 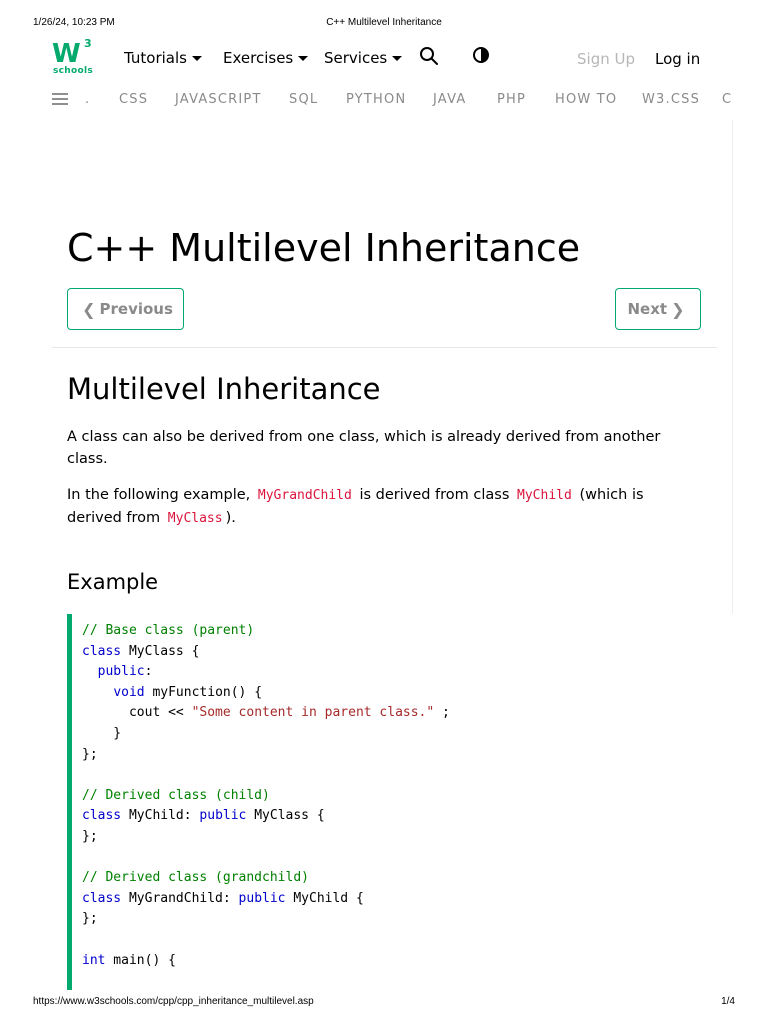 I want to click on subject-link-sql: SQL, so click(x=303, y=99).